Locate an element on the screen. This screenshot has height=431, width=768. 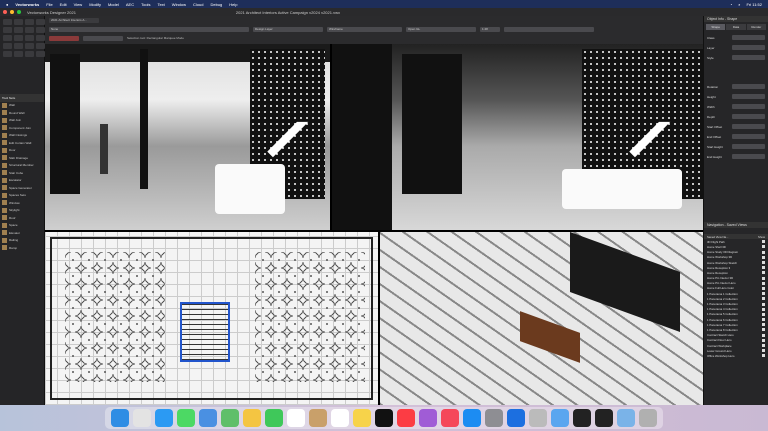
tab-shape: Shape is located at coordinates (716, 27).